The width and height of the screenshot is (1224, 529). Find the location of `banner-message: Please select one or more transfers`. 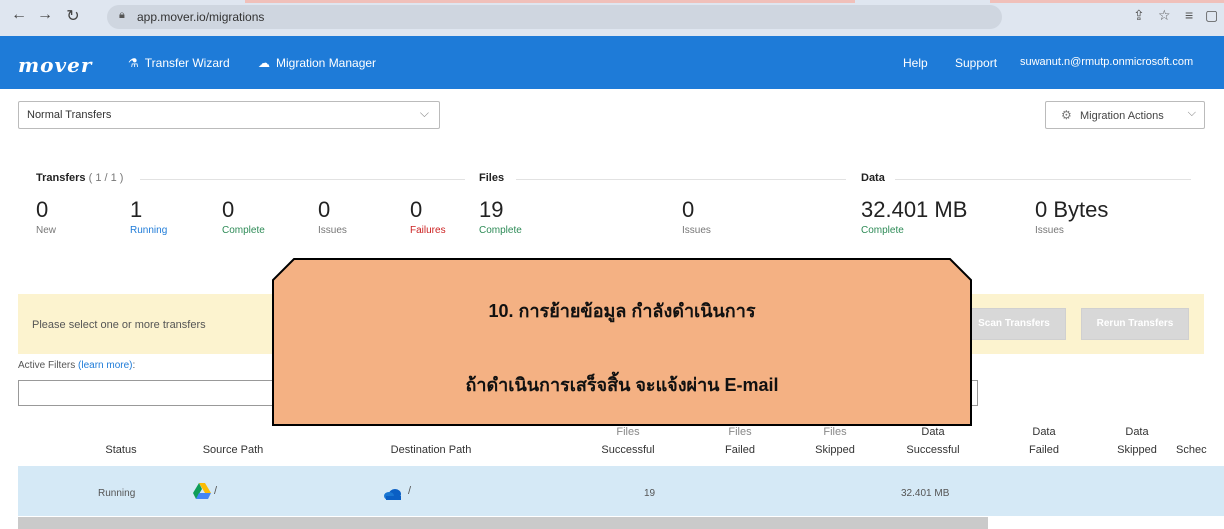

banner-message: Please select one or more transfers is located at coordinates (119, 325).